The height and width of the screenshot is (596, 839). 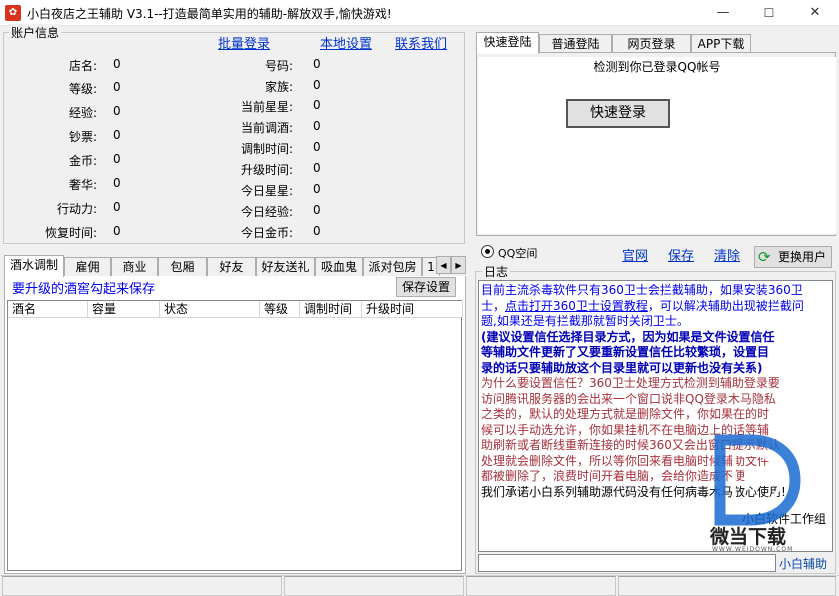 What do you see at coordinates (625, 414) in the screenshot?
I see `log-line: 之类的，默认的处理方式就是删除文件，你如果在的时` at bounding box center [625, 414].